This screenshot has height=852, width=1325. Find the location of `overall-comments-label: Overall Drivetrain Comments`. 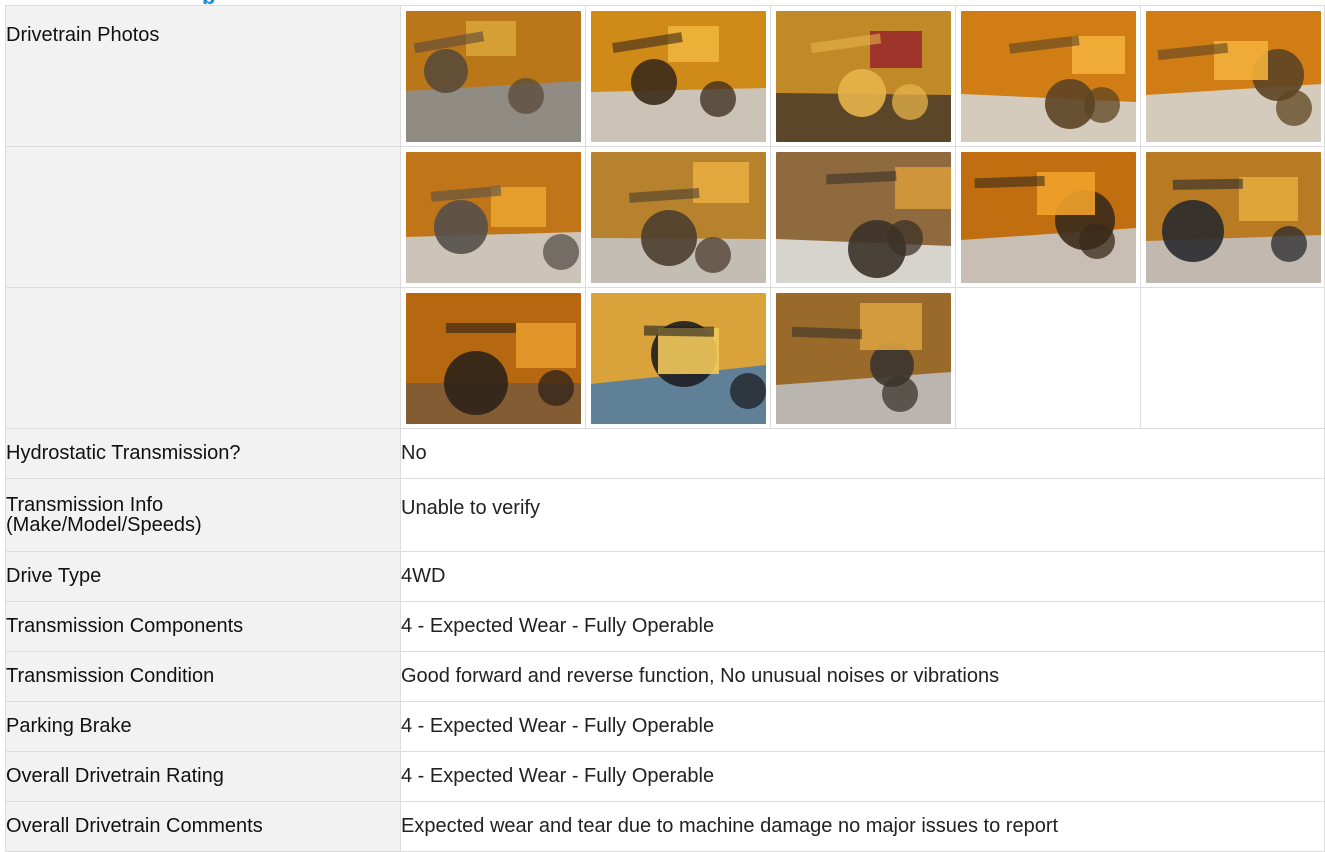

overall-comments-label: Overall Drivetrain Comments is located at coordinates (203, 826).